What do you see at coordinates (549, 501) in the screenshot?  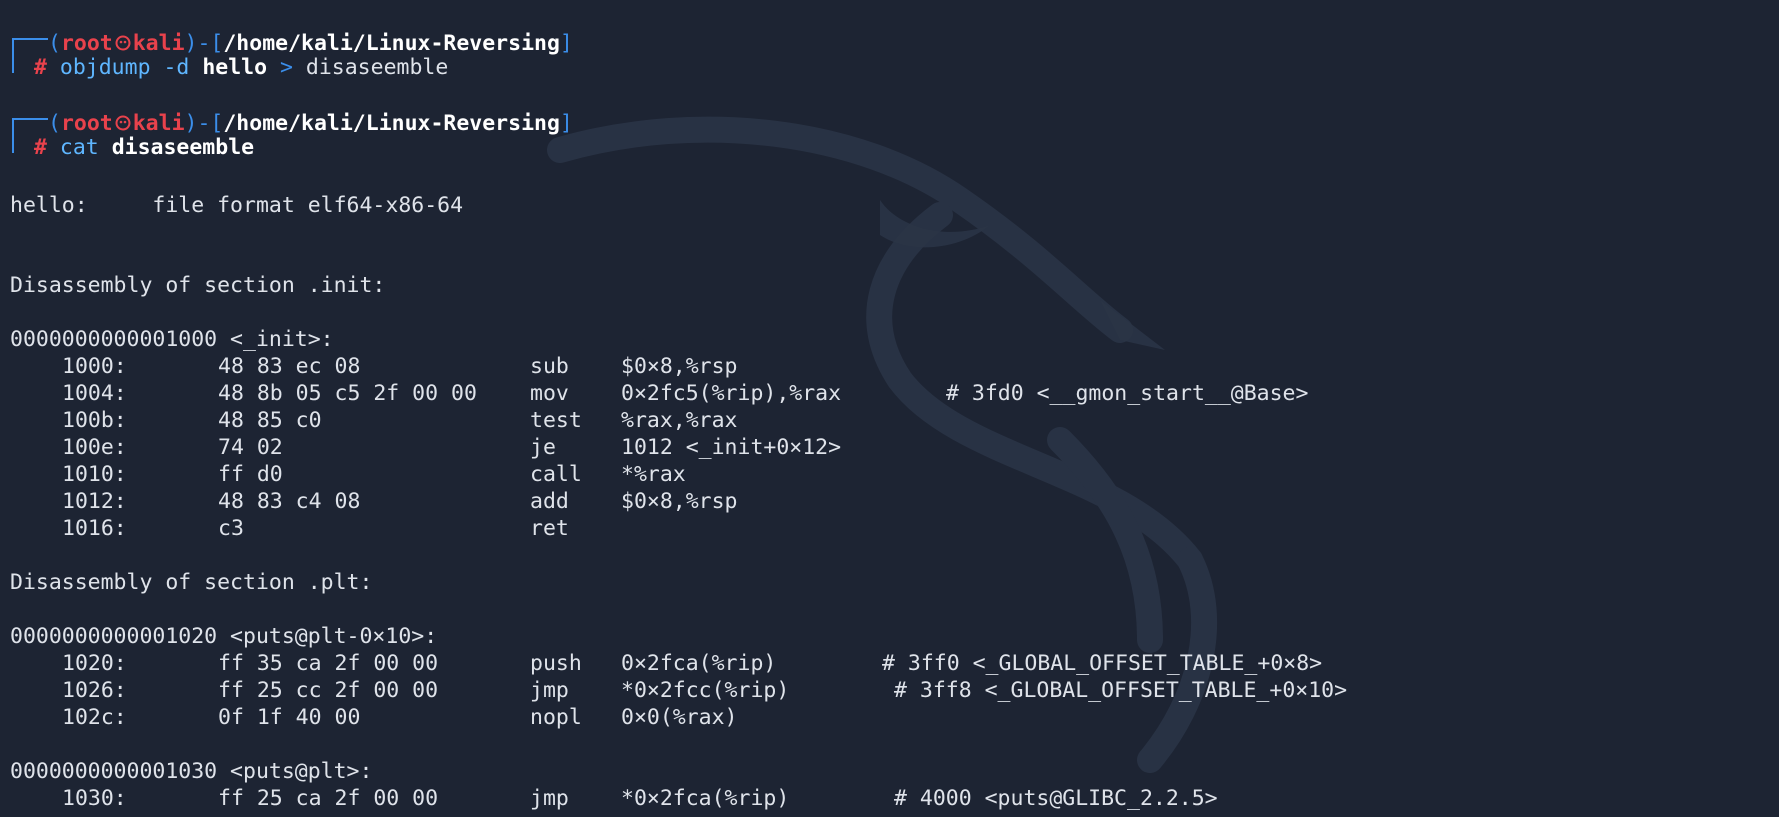 I see `instruction-op: add` at bounding box center [549, 501].